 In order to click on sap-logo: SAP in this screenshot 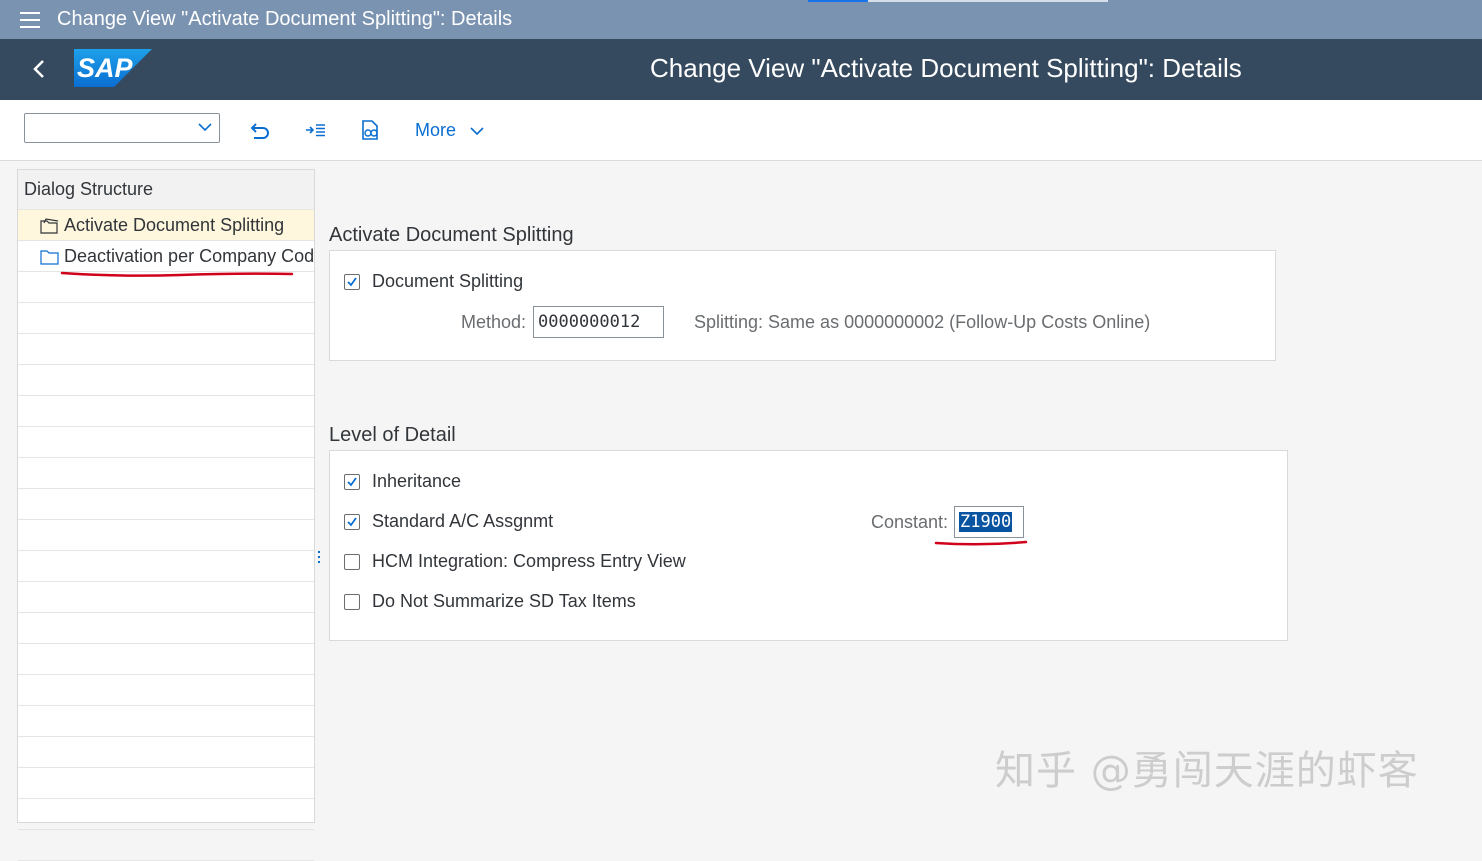, I will do `click(113, 68)`.